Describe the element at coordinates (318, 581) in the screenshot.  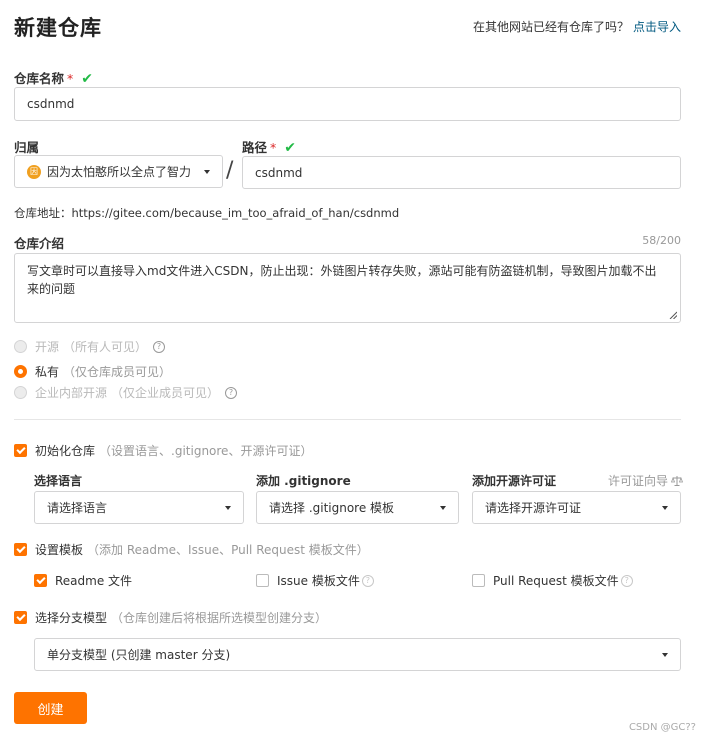
I see `issue-template-label: Issue 模板文件` at that location.